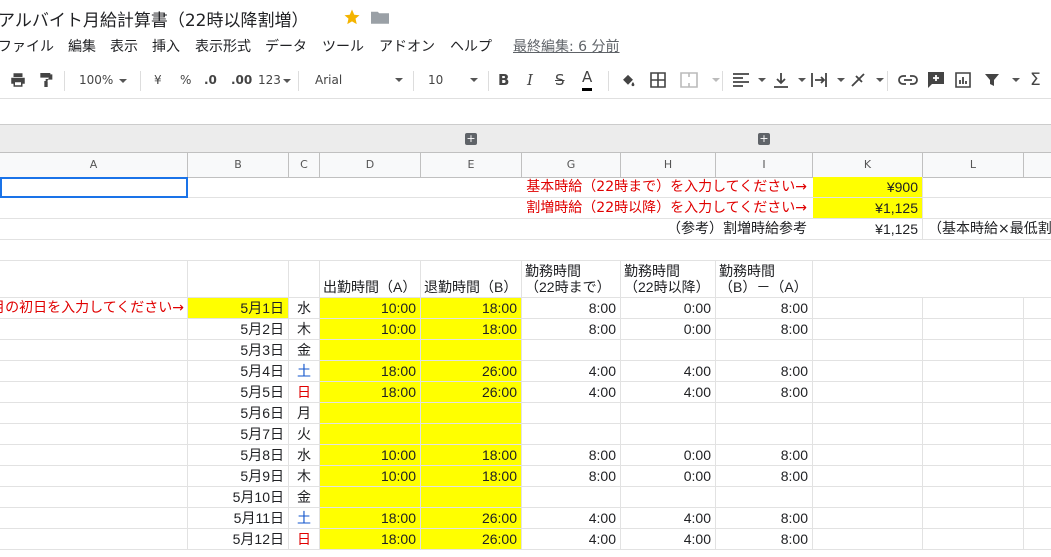  I want to click on fill-color-icon, so click(628, 80).